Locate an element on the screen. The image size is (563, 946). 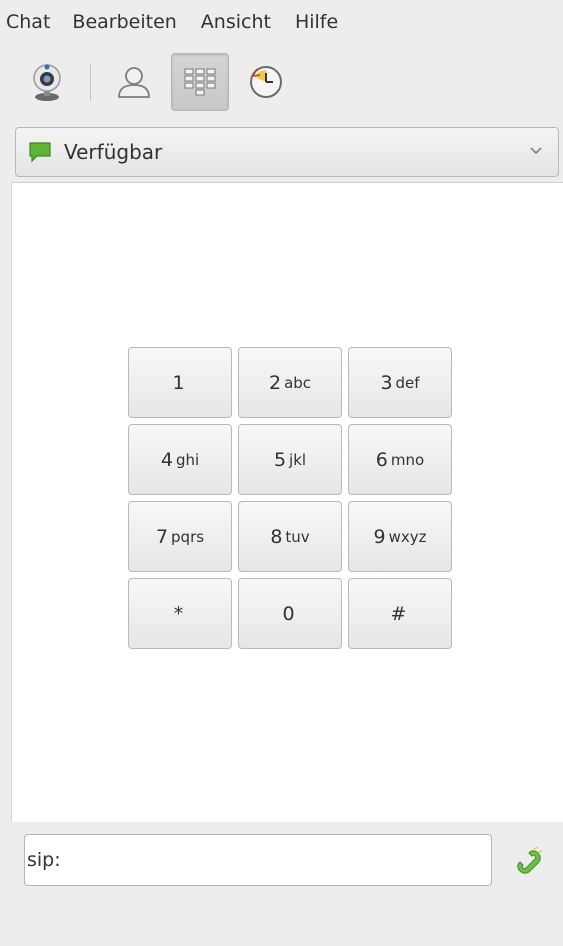
contacts-button is located at coordinates (134, 82).